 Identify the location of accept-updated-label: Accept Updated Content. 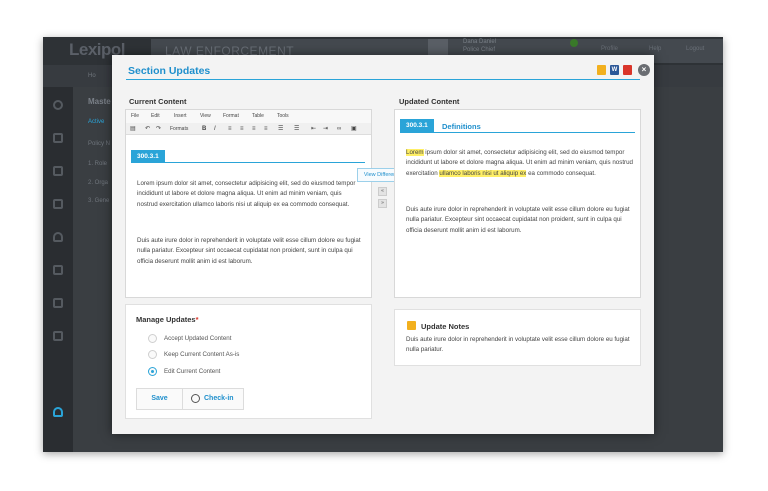
(197, 338).